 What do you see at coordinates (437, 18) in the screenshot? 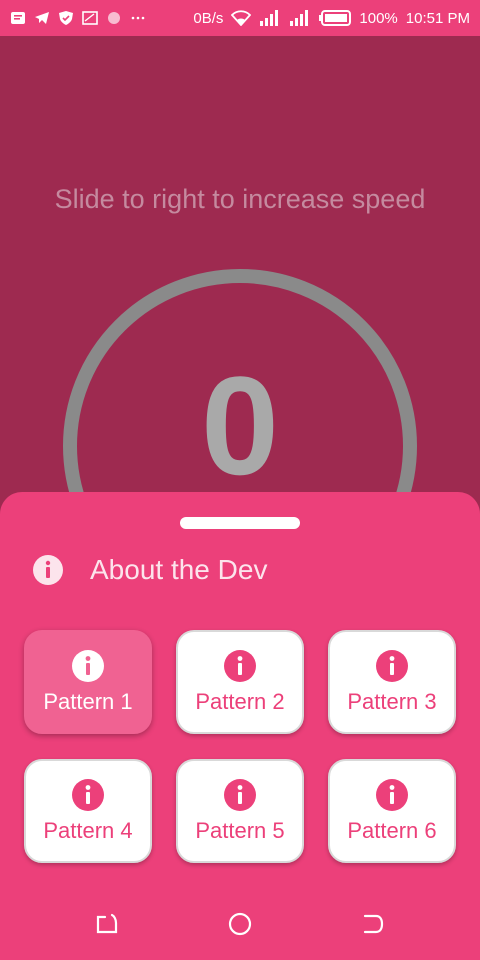
I see `clock: 10:51 PM` at bounding box center [437, 18].